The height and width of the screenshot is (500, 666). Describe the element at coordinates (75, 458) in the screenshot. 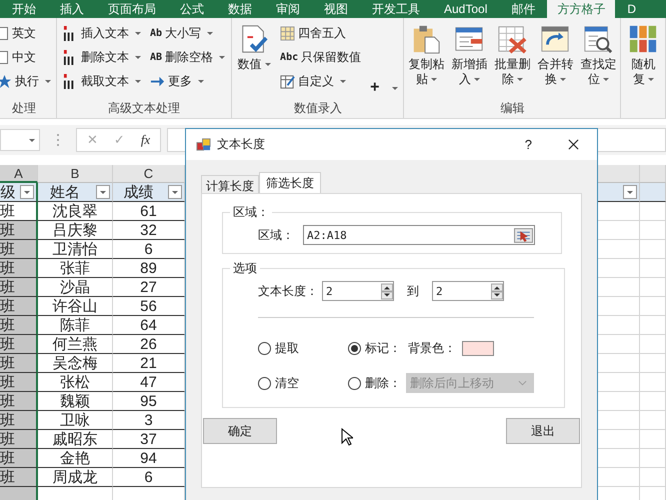

I see `table-cell: 金艳` at that location.